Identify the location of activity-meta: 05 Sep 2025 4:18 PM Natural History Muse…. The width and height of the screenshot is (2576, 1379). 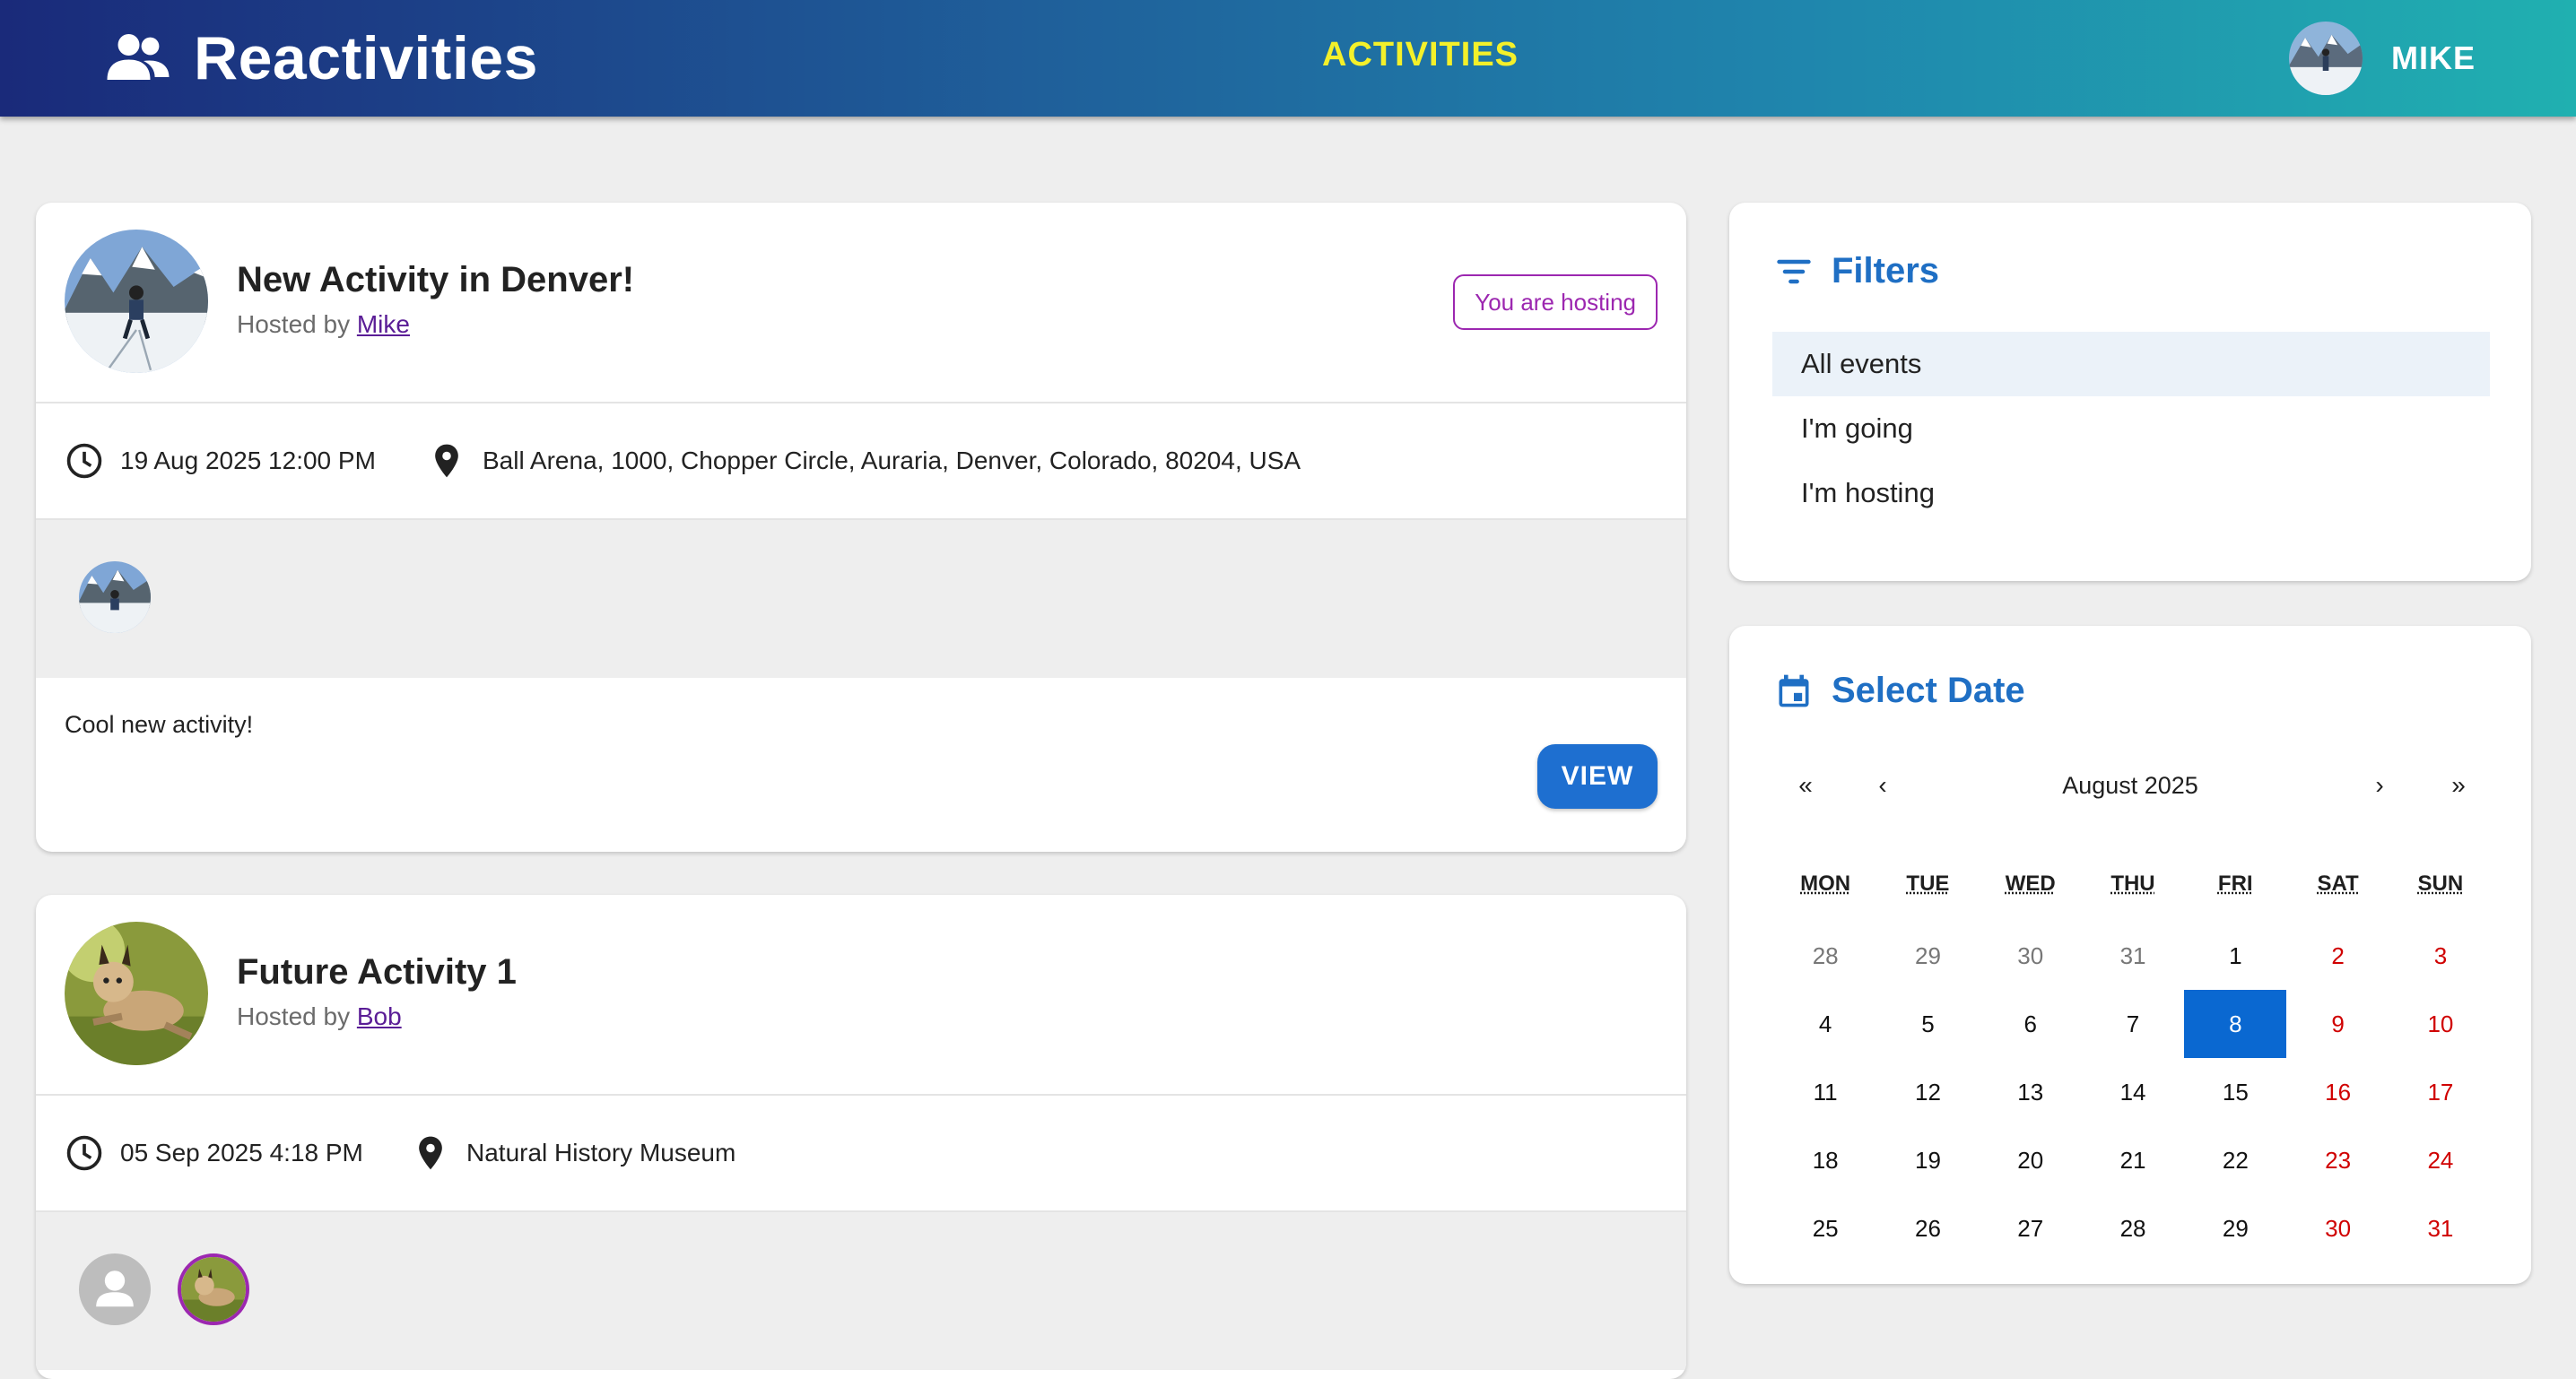
(861, 1154).